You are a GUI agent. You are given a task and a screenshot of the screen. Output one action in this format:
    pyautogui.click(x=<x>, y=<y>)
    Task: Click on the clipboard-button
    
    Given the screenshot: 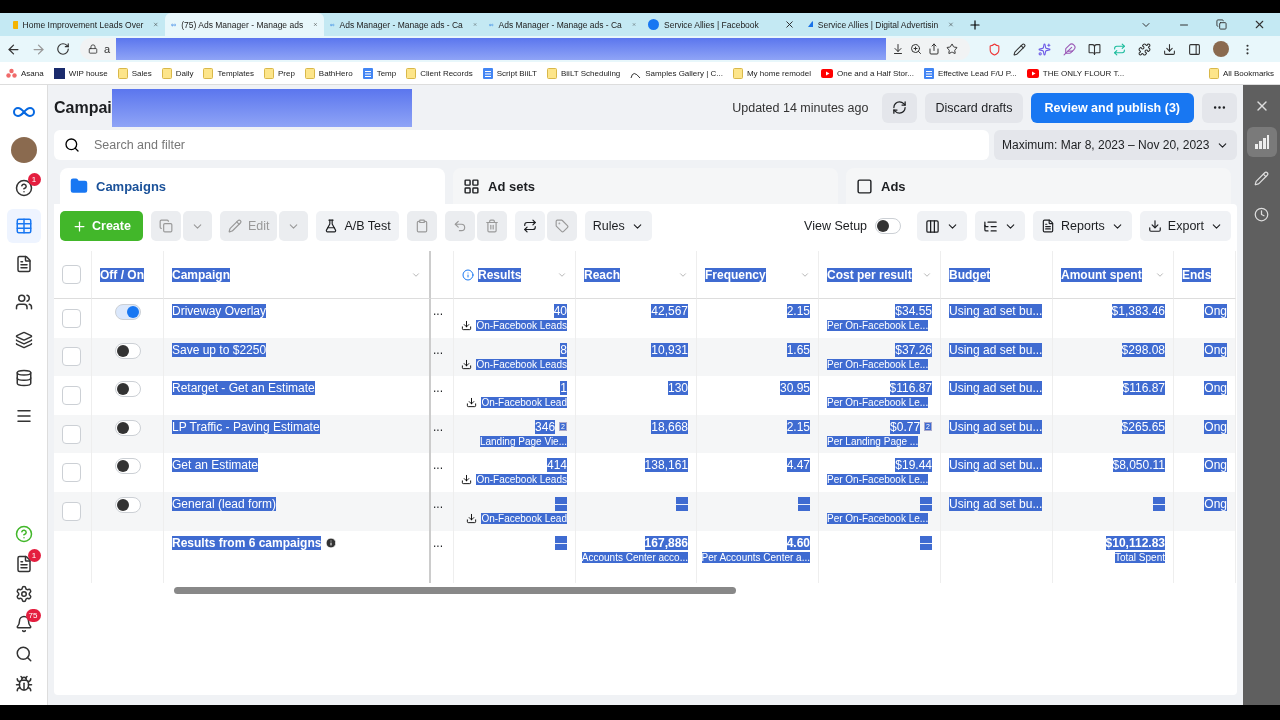 What is the action you would take?
    pyautogui.click(x=421, y=226)
    